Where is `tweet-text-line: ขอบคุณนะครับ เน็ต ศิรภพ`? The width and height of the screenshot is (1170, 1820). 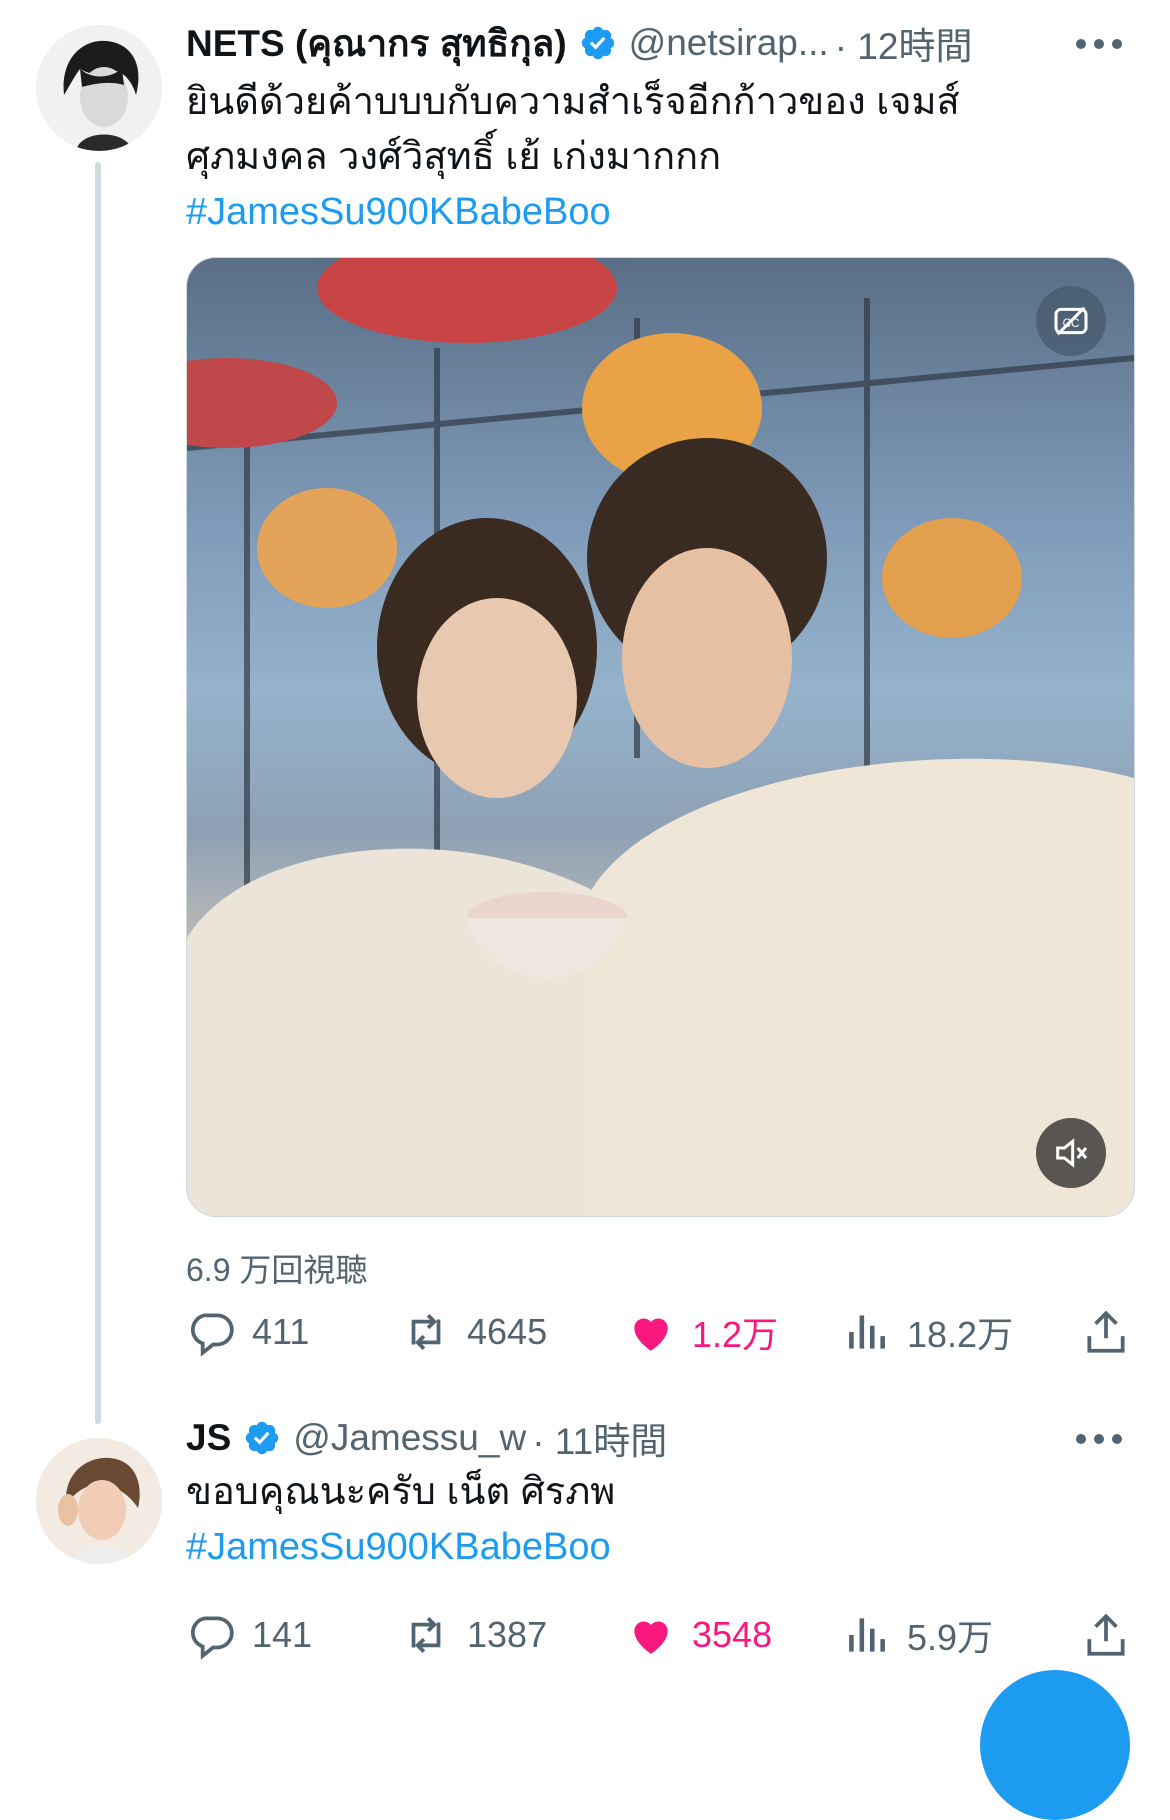 tweet-text-line: ขอบคุณนะครับ เน็ต ศิรภพ is located at coordinates (401, 1492).